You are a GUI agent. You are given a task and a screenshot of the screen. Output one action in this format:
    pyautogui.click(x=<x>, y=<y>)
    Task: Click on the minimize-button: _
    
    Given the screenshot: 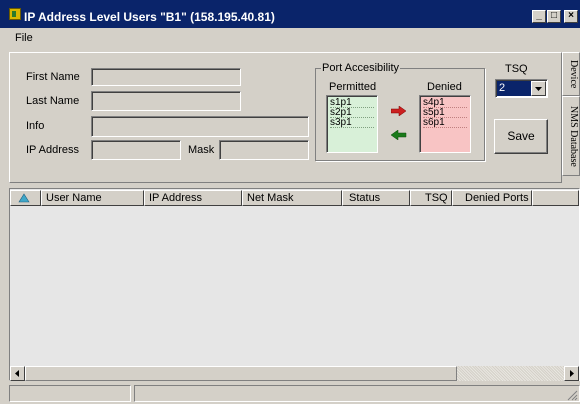 What is the action you would take?
    pyautogui.click(x=539, y=16)
    